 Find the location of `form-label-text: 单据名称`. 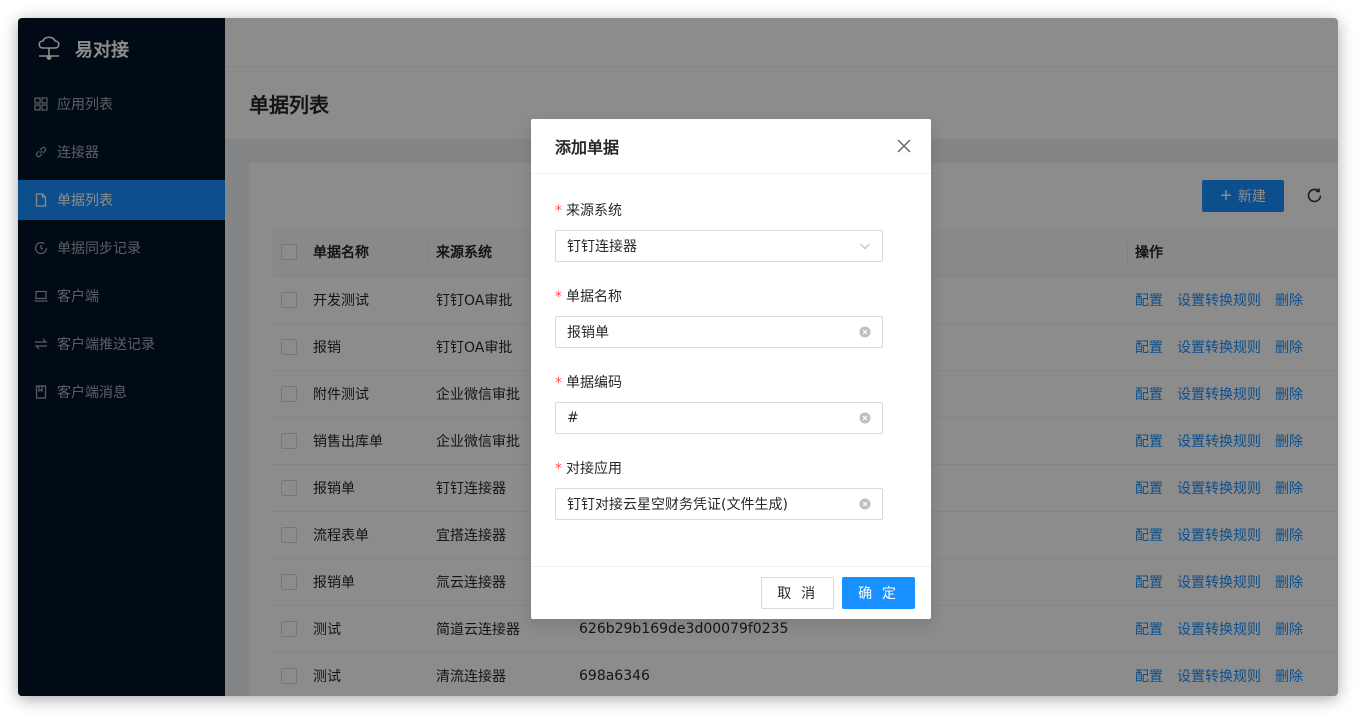

form-label-text: 单据名称 is located at coordinates (594, 297).